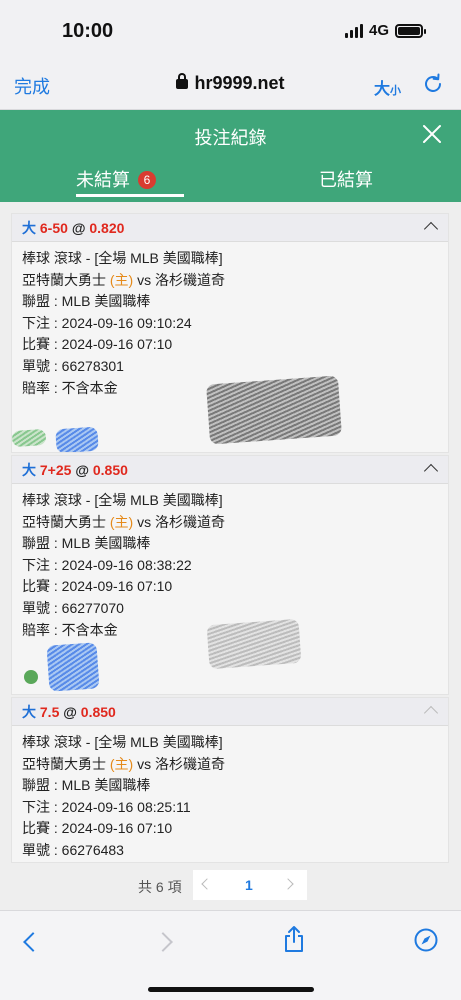 This screenshot has width=461, height=1000. I want to click on forward-icon, so click(163, 942).